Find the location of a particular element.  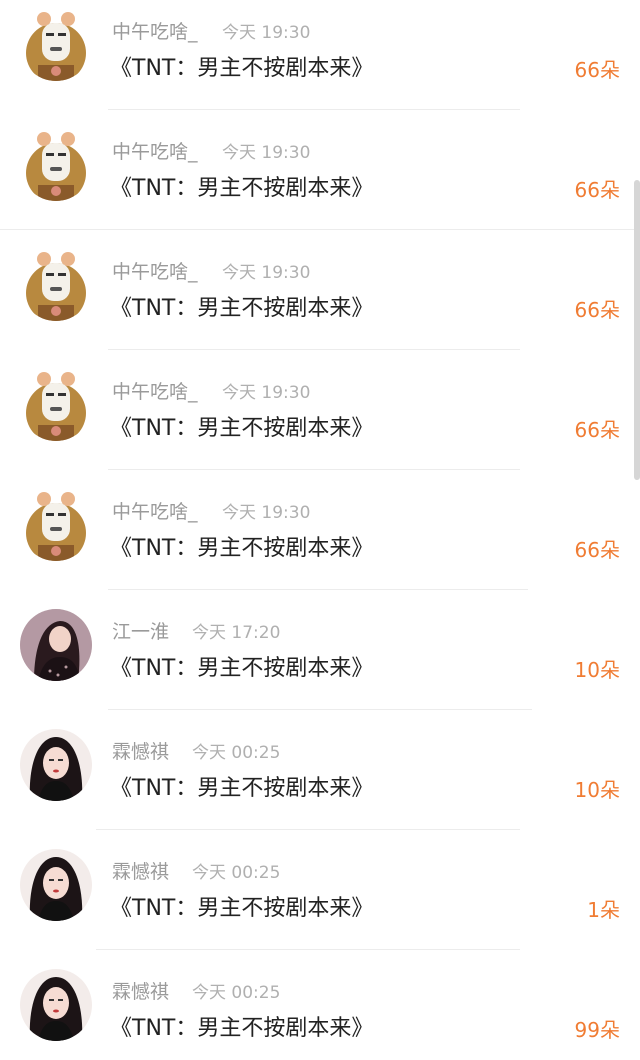

gift-amount: 1朵 is located at coordinates (603, 910).